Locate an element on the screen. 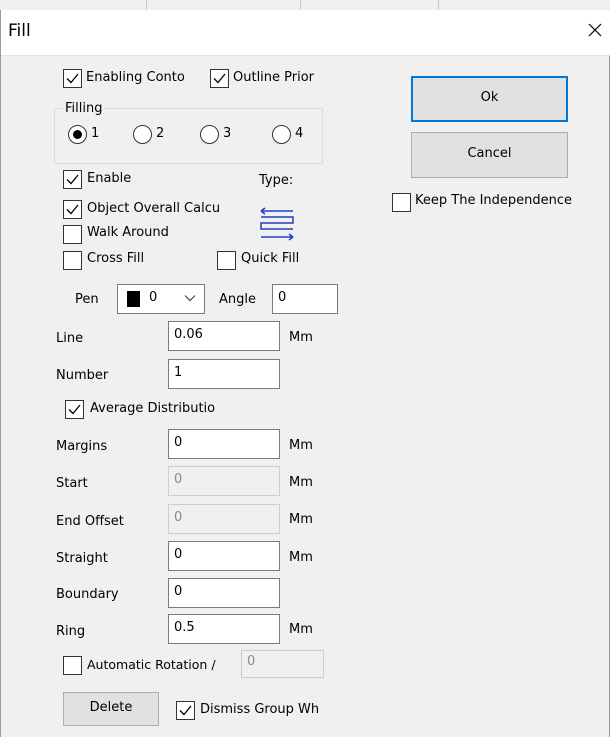  filling-group-label: Filling is located at coordinates (84, 108).